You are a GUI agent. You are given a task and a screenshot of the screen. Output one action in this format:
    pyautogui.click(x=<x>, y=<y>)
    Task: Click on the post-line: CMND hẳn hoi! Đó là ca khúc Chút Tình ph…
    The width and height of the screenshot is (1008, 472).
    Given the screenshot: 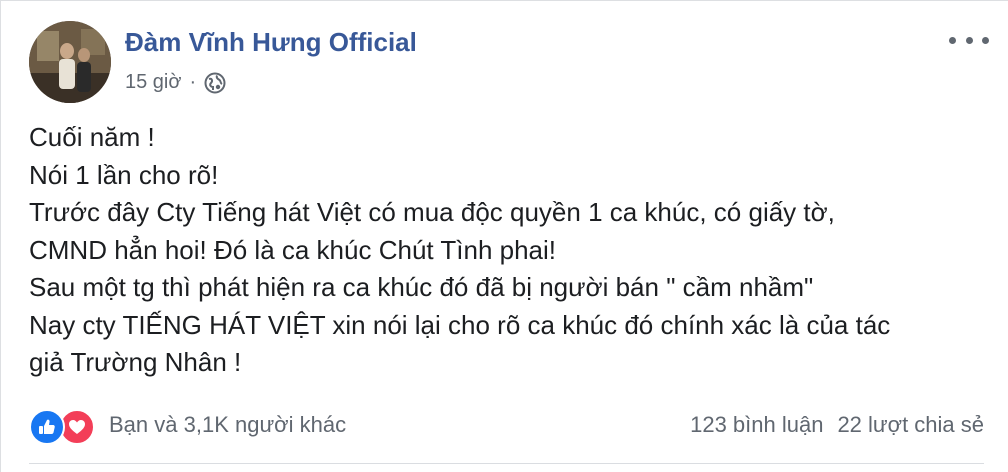 What is the action you would take?
    pyautogui.click(x=293, y=249)
    